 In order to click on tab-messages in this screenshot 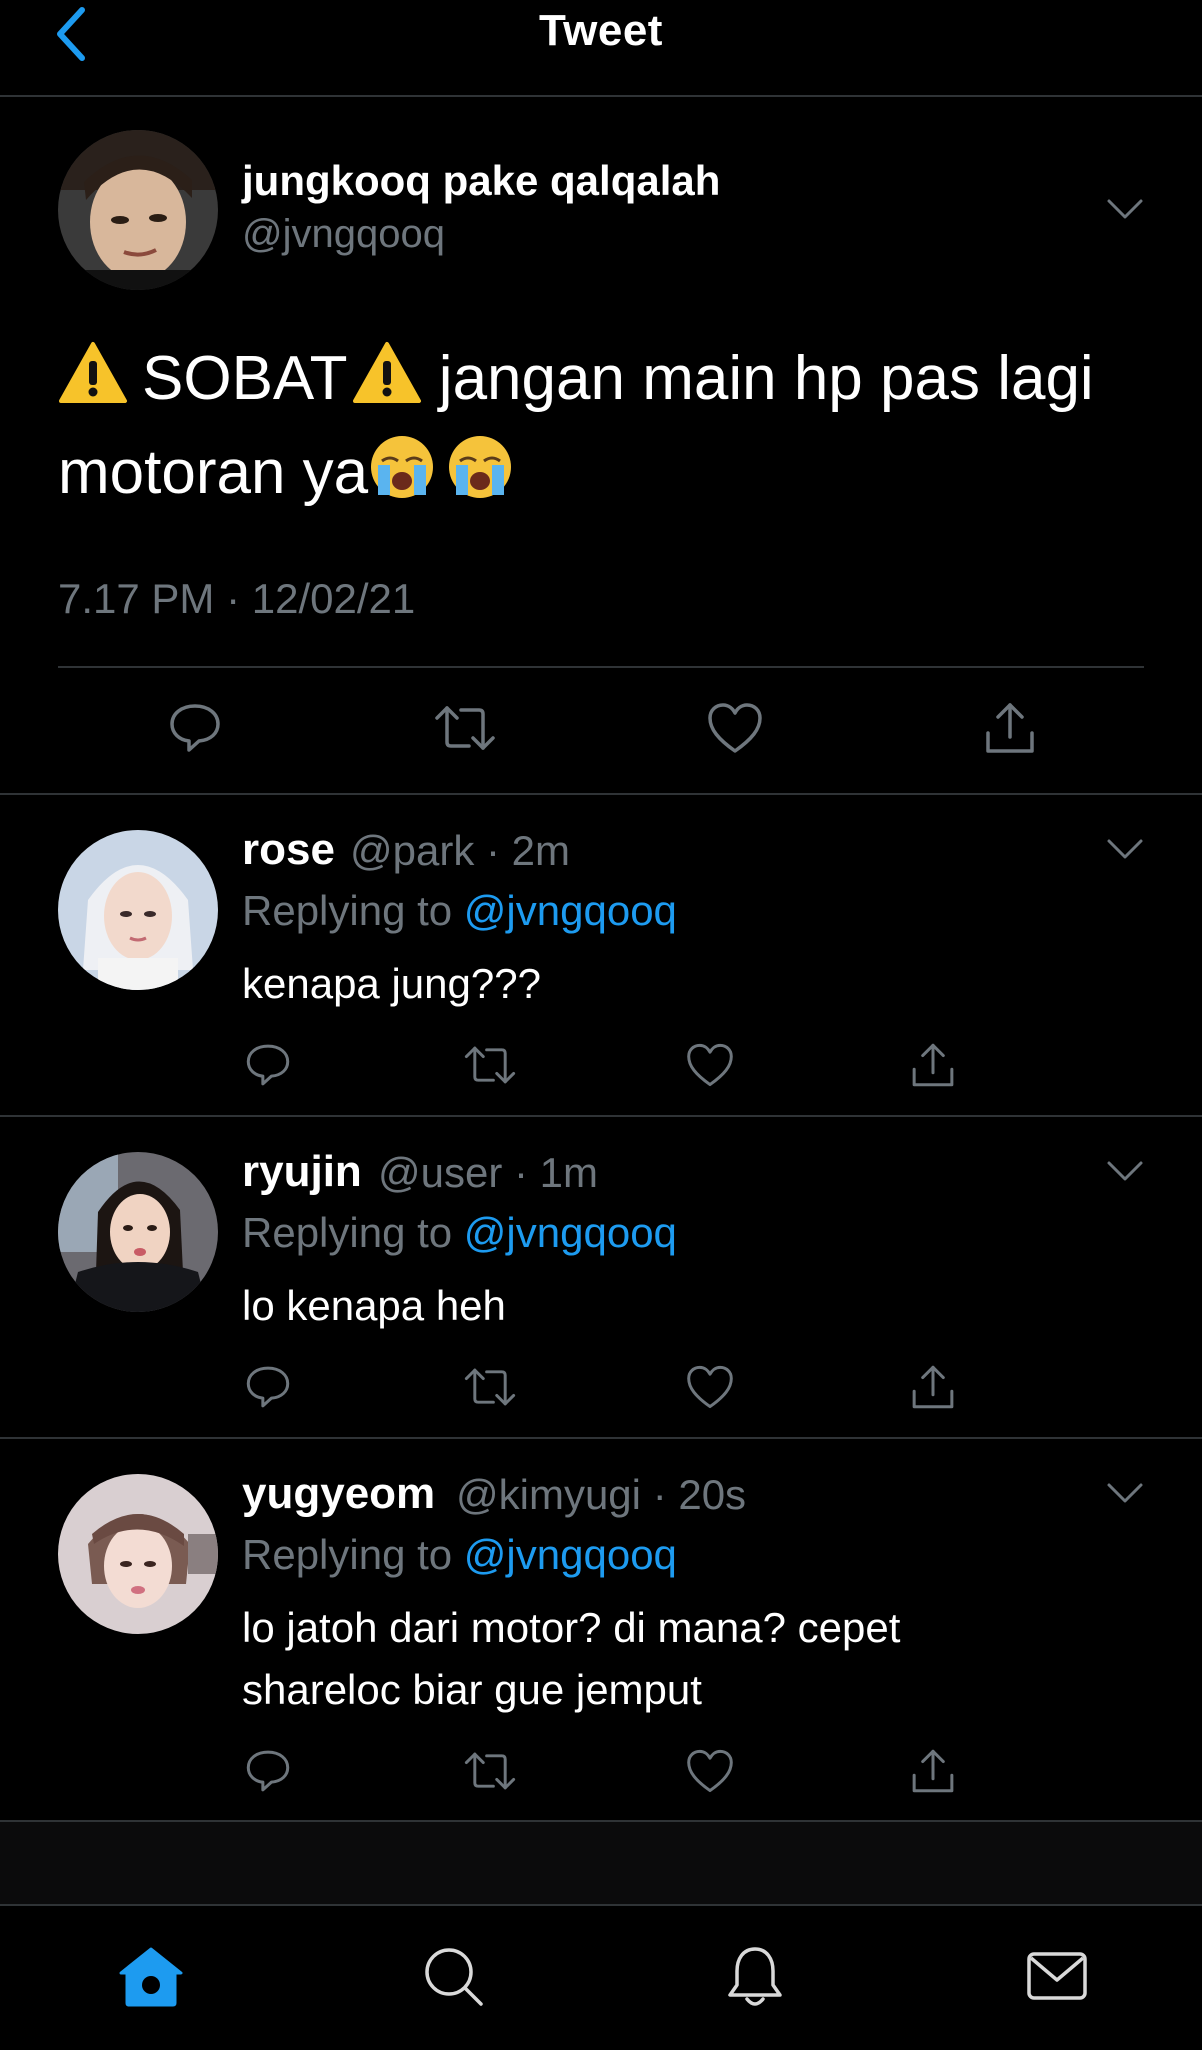, I will do `click(1057, 1976)`.